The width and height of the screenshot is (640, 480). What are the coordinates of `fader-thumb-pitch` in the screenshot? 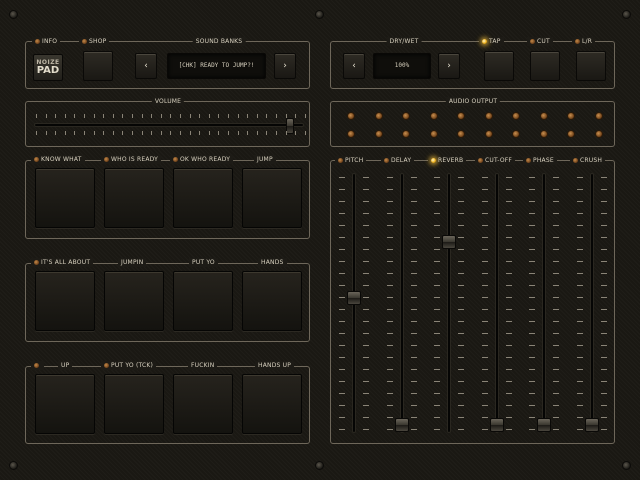 It's located at (354, 298).